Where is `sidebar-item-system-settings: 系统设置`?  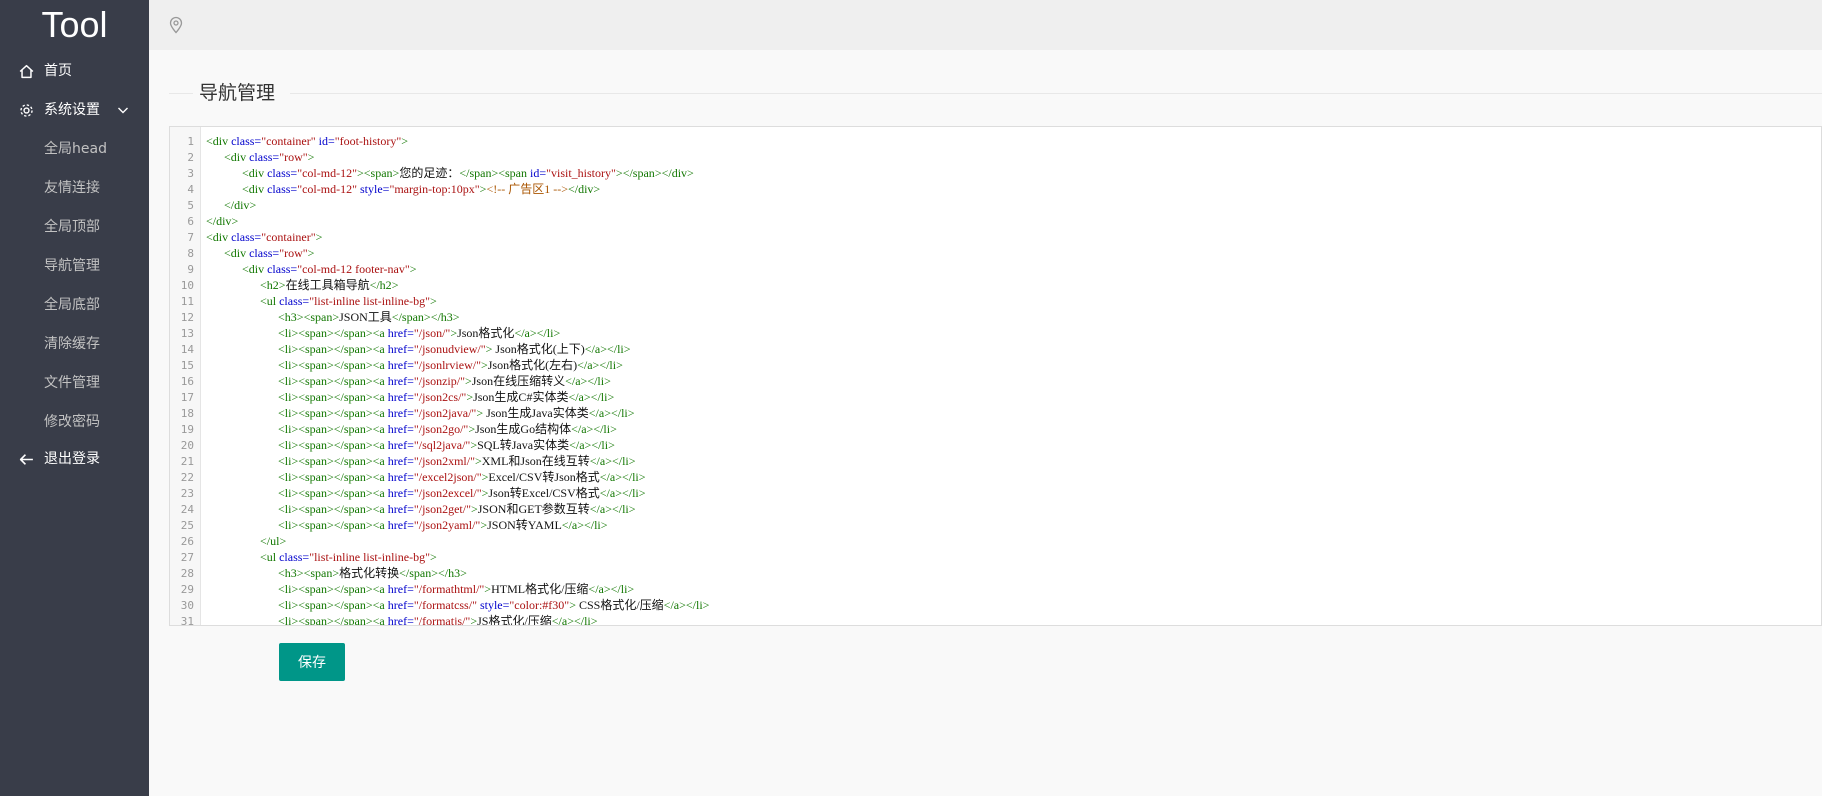 sidebar-item-system-settings: 系统设置 is located at coordinates (74, 110).